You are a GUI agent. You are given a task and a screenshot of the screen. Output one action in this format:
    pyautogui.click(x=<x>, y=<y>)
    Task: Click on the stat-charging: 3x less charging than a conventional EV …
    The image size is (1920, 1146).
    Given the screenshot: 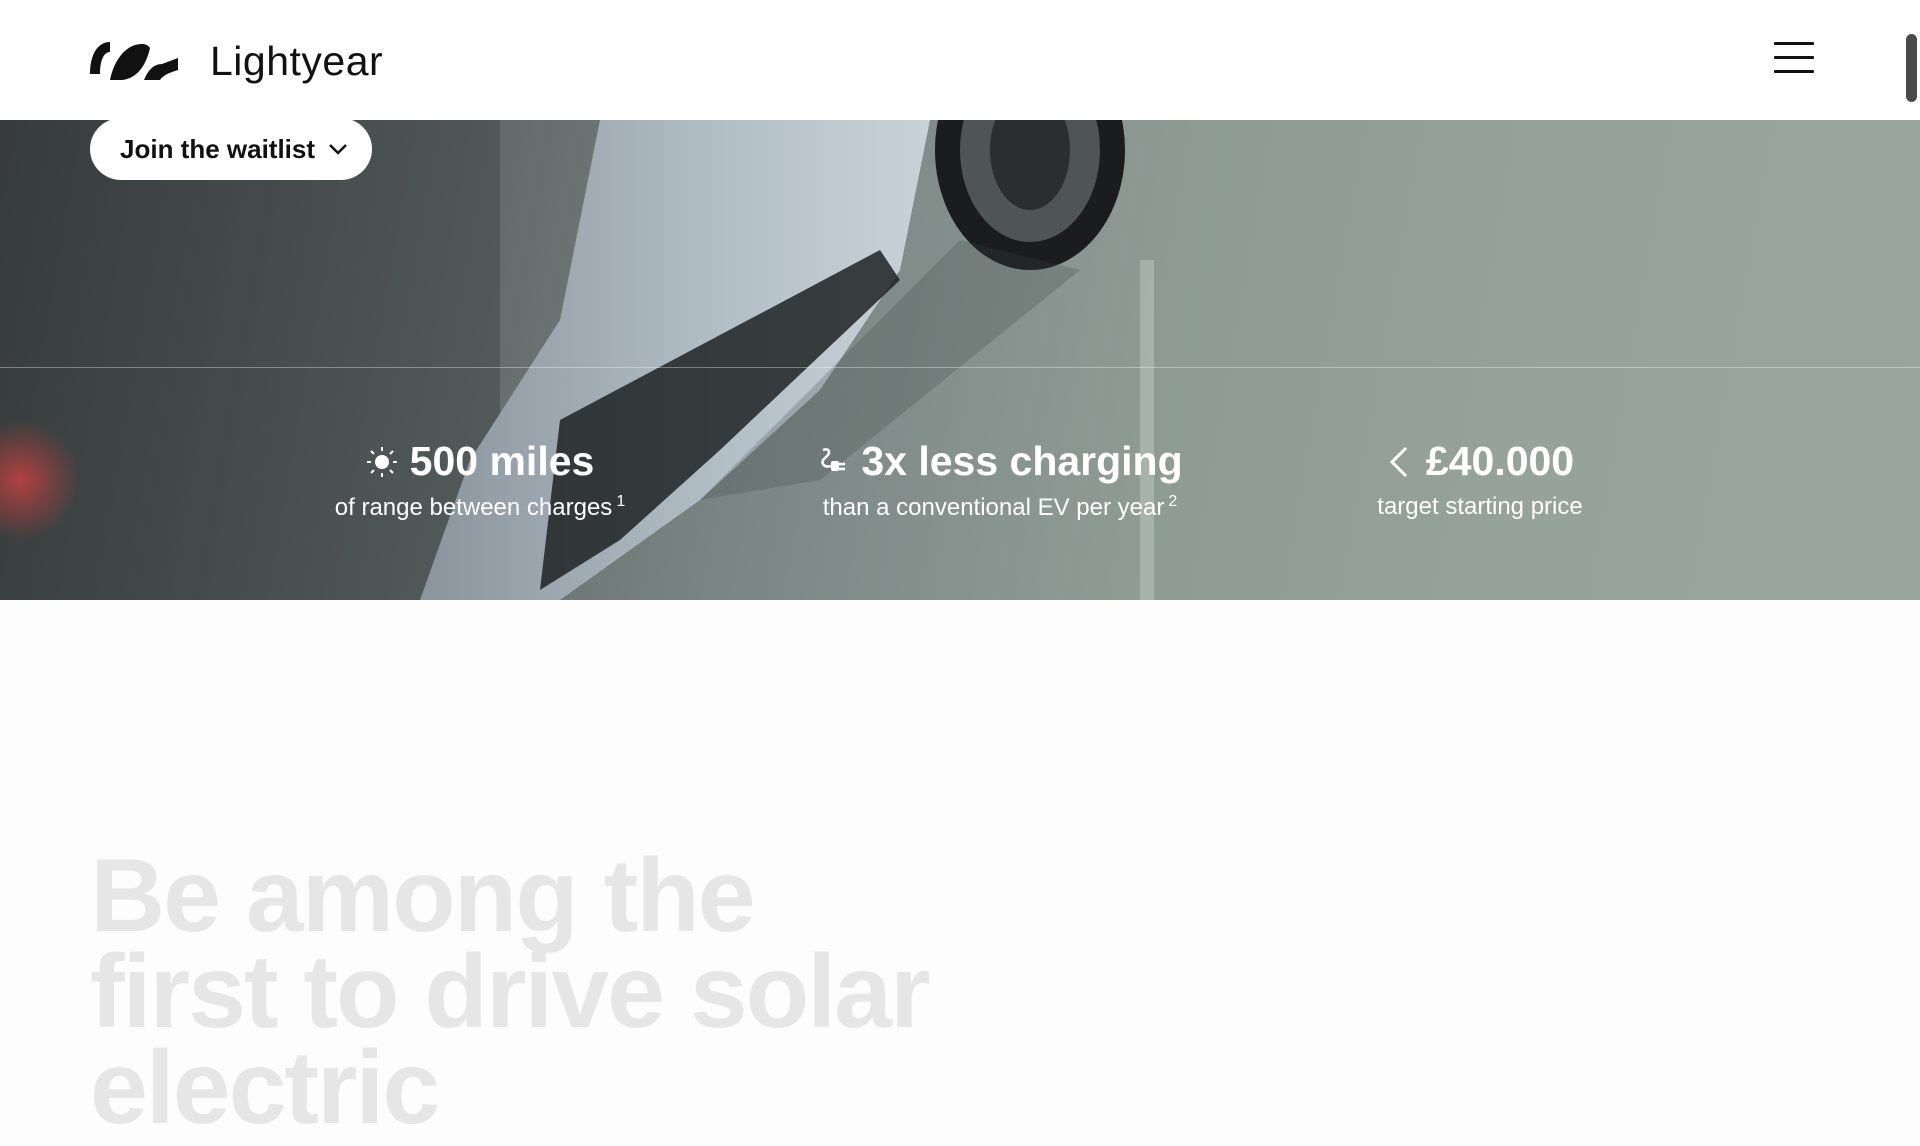 What is the action you would take?
    pyautogui.click(x=1000, y=480)
    